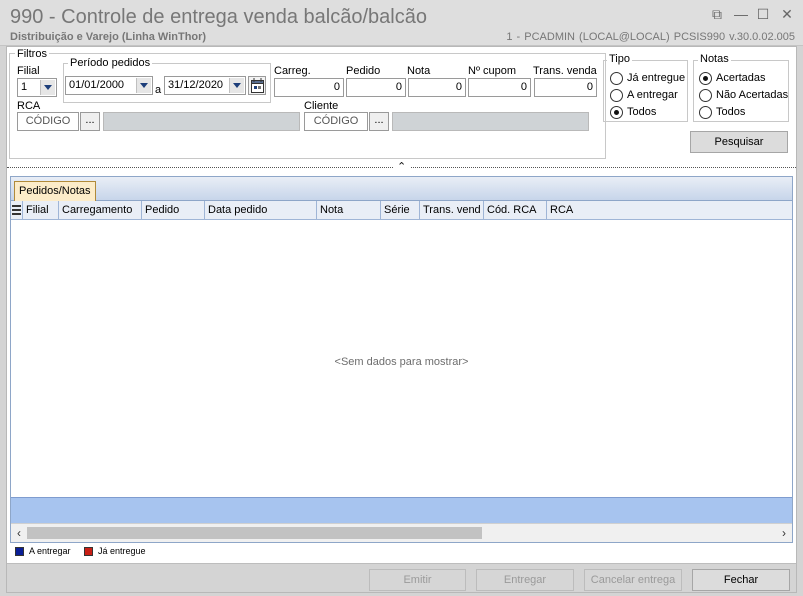 The image size is (803, 596). Describe the element at coordinates (108, 37) in the screenshot. I see `window-subtitle: Distribuição e Varejo (Linha WinThor)` at that location.